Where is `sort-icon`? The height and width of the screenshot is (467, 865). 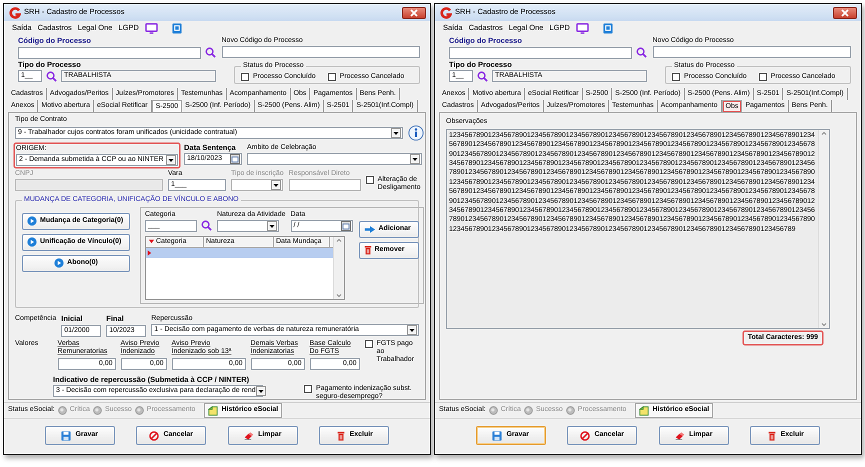 sort-icon is located at coordinates (151, 242).